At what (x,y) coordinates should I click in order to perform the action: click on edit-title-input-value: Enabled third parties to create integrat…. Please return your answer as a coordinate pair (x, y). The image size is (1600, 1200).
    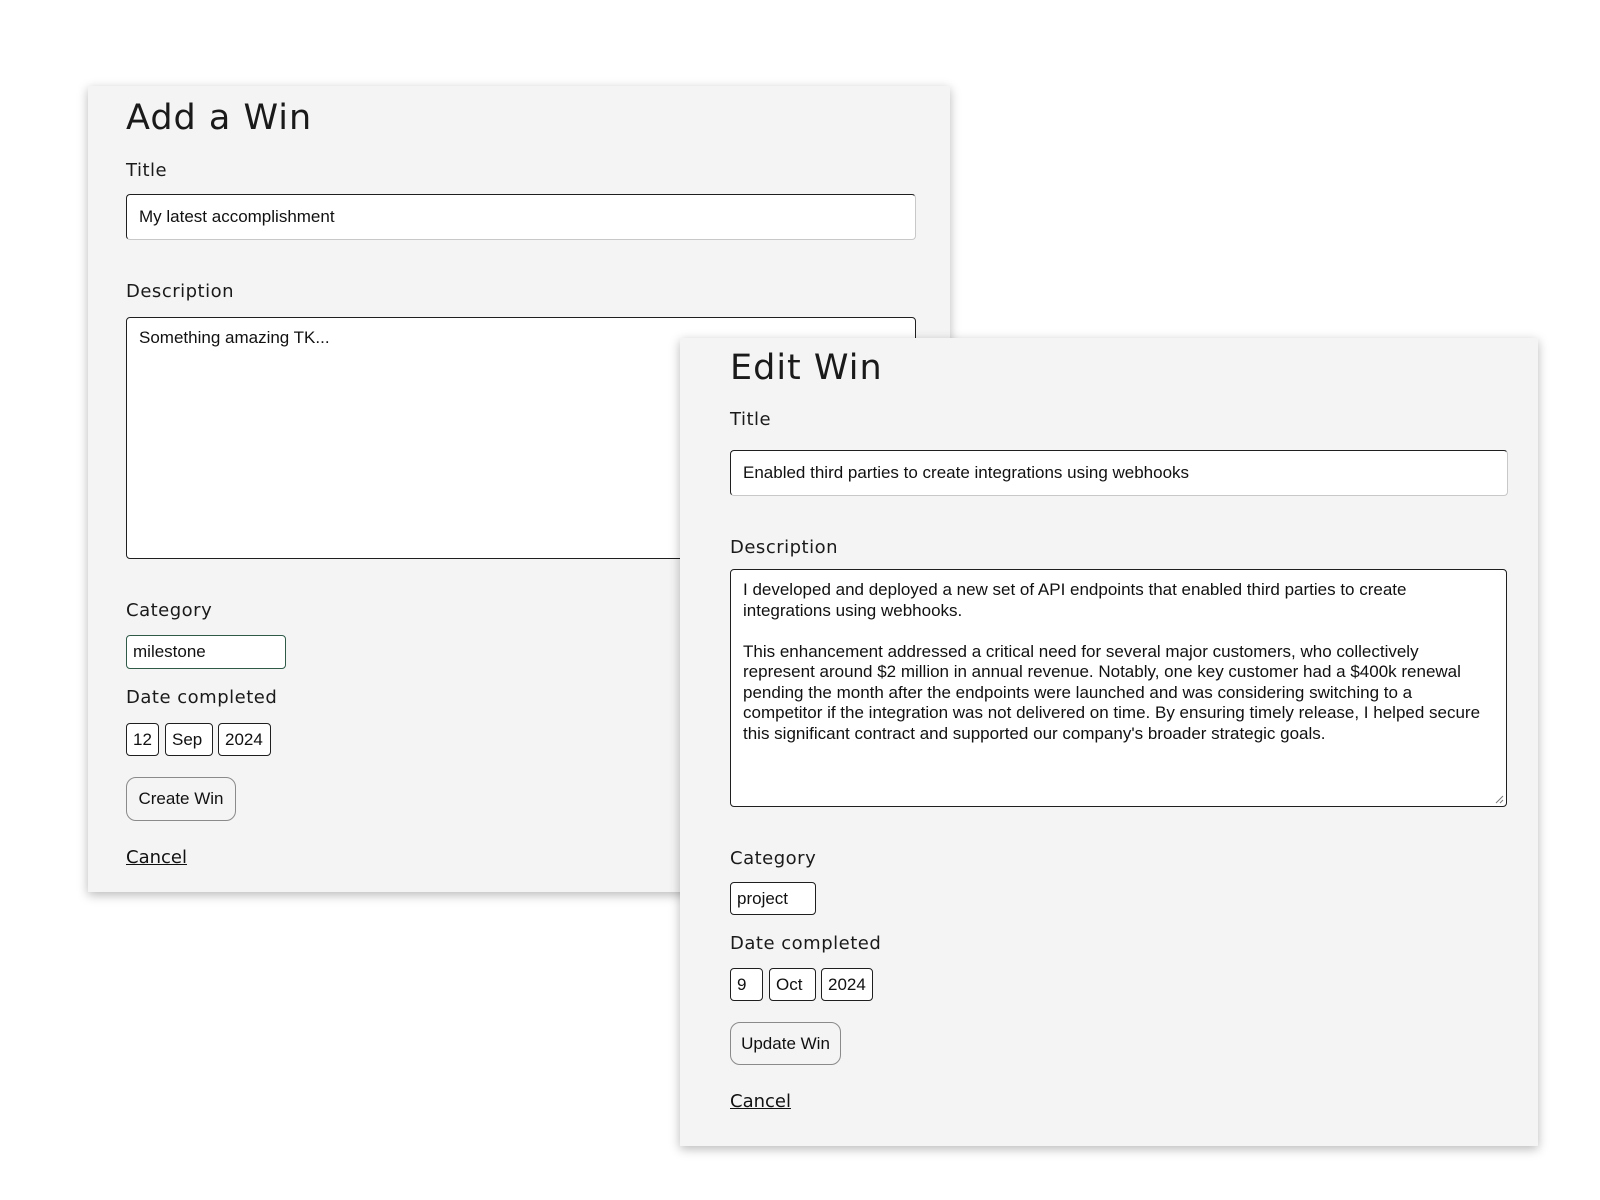
    Looking at the image, I should click on (966, 472).